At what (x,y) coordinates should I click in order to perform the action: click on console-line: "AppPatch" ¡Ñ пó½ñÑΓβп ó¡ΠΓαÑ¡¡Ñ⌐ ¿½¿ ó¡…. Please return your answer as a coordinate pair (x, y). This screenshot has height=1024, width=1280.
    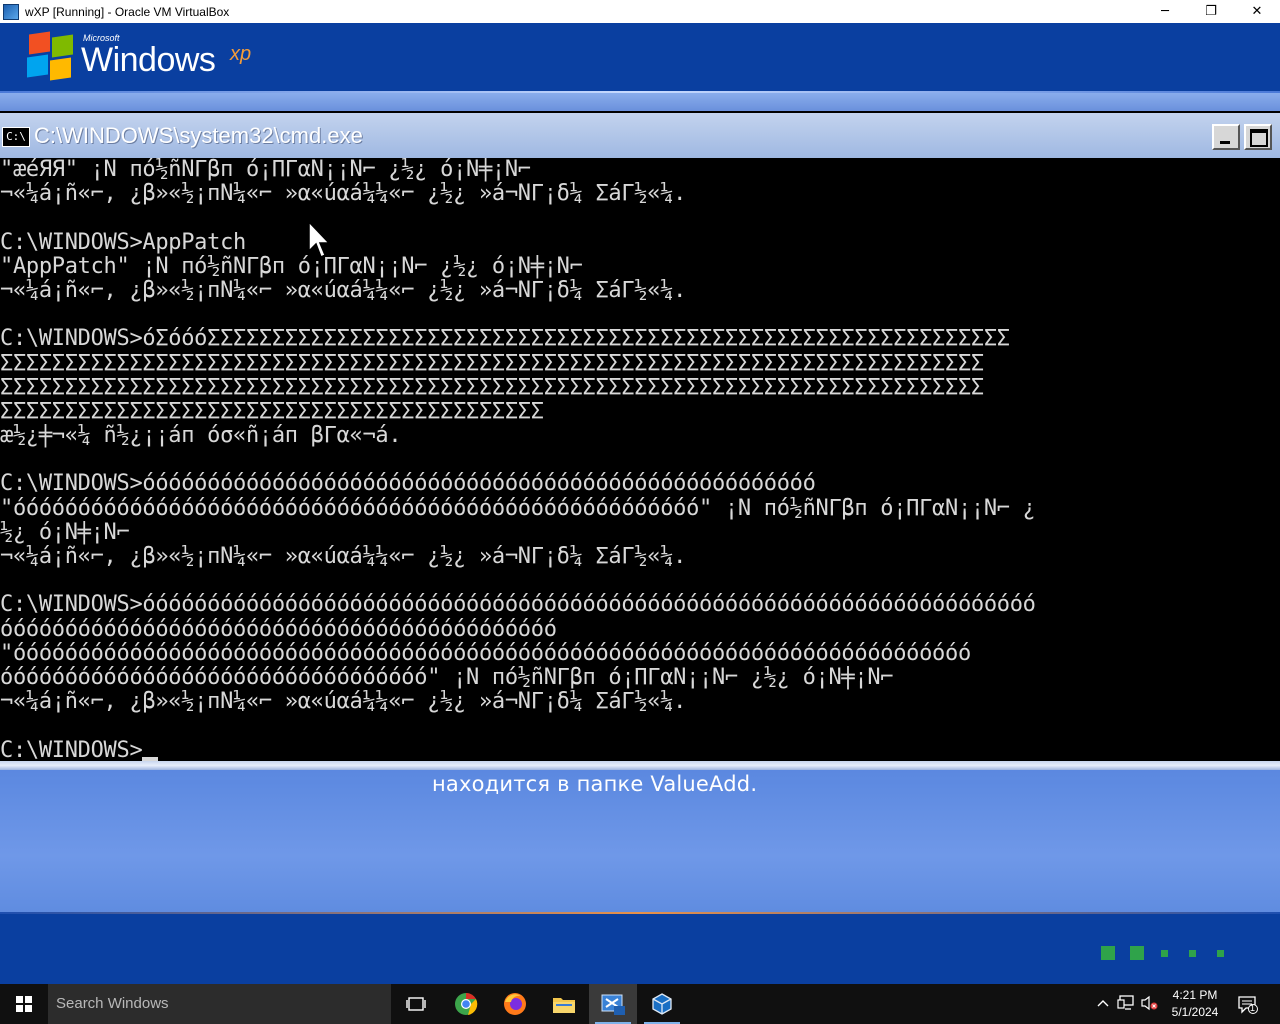
    Looking at the image, I should click on (291, 266).